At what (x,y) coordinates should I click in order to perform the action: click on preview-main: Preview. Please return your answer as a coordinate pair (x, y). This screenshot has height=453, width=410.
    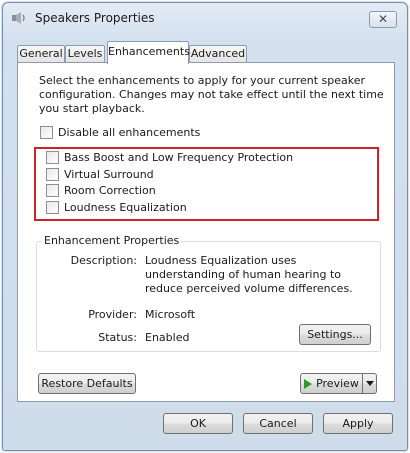
    Looking at the image, I should click on (331, 383).